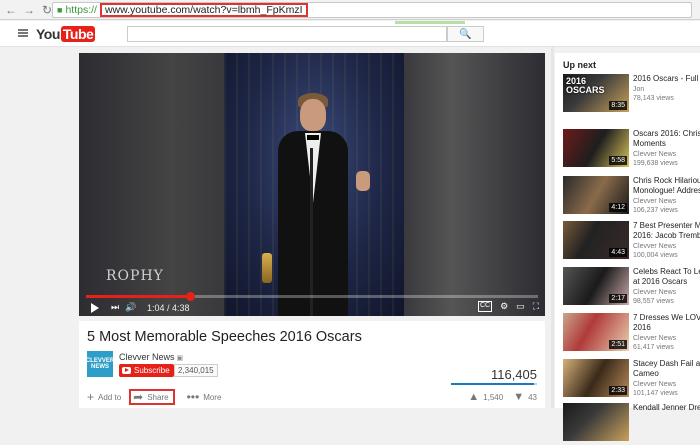  What do you see at coordinates (596, 195) in the screenshot?
I see `video-thumbnail: 4:12` at bounding box center [596, 195].